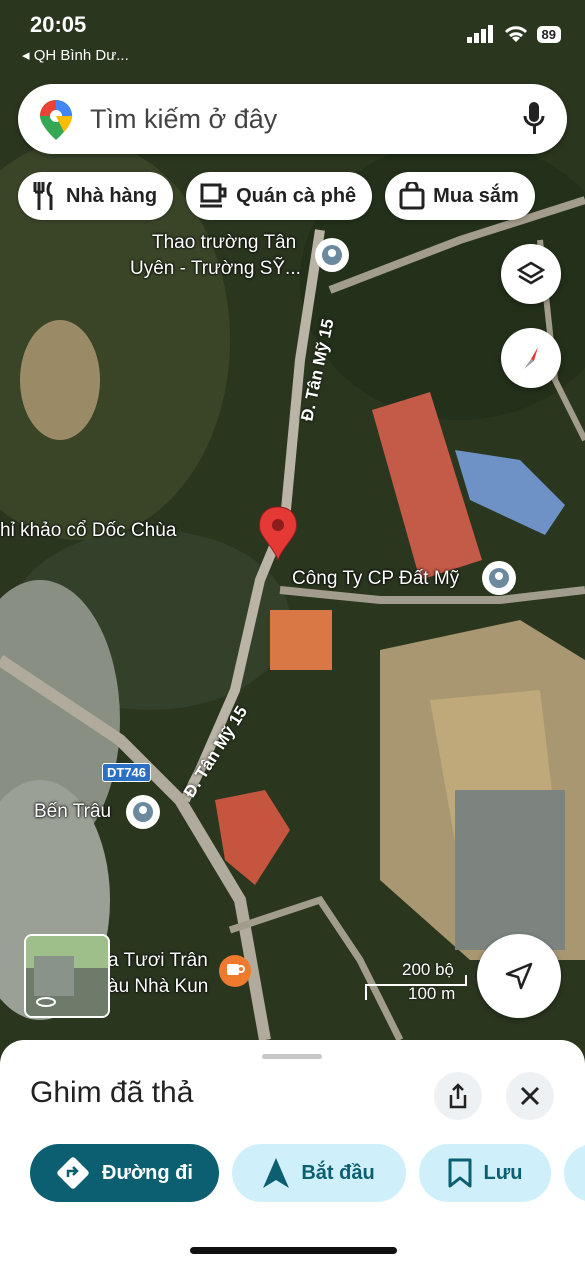 This screenshot has width=585, height=1266. Describe the element at coordinates (235, 971) in the screenshot. I see `cafe-marker-icon` at that location.